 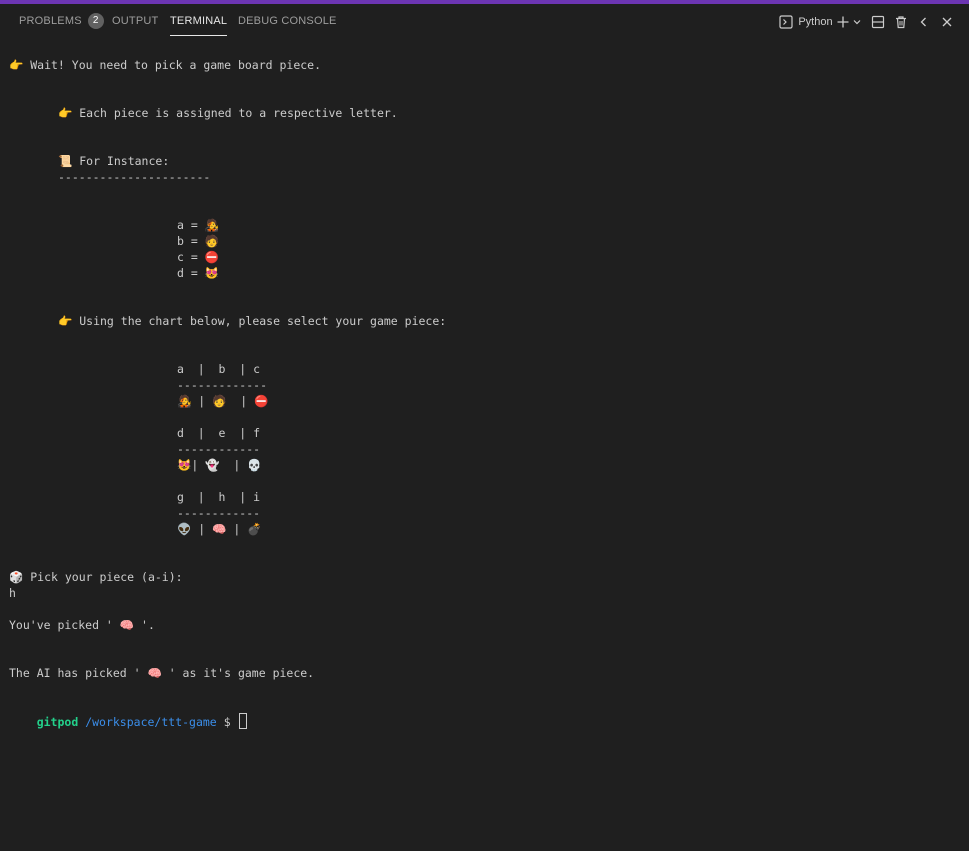 I want to click on tab-terminal: TERMINAL, so click(x=199, y=21).